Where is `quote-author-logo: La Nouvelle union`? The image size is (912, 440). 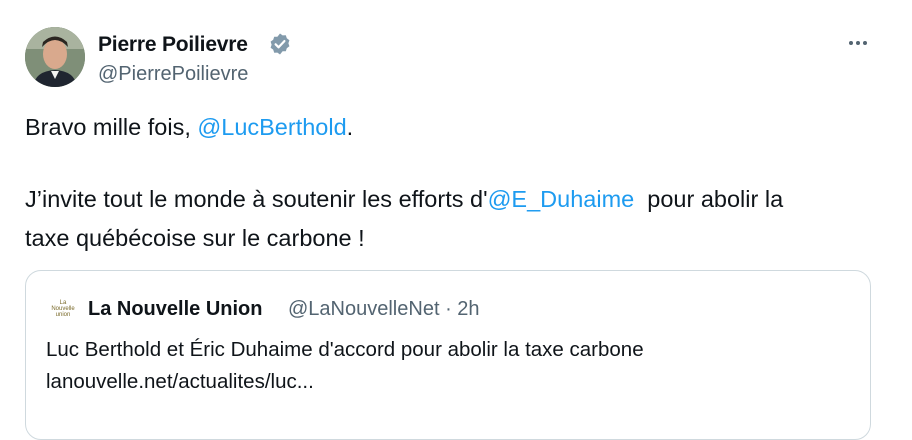 quote-author-logo: La Nouvelle union is located at coordinates (63, 310).